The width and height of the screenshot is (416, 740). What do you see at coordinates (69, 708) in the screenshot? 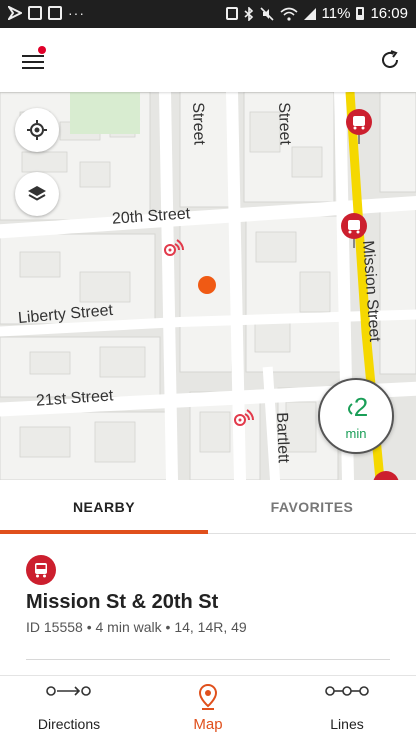
I see `nav-directions: Directions` at bounding box center [69, 708].